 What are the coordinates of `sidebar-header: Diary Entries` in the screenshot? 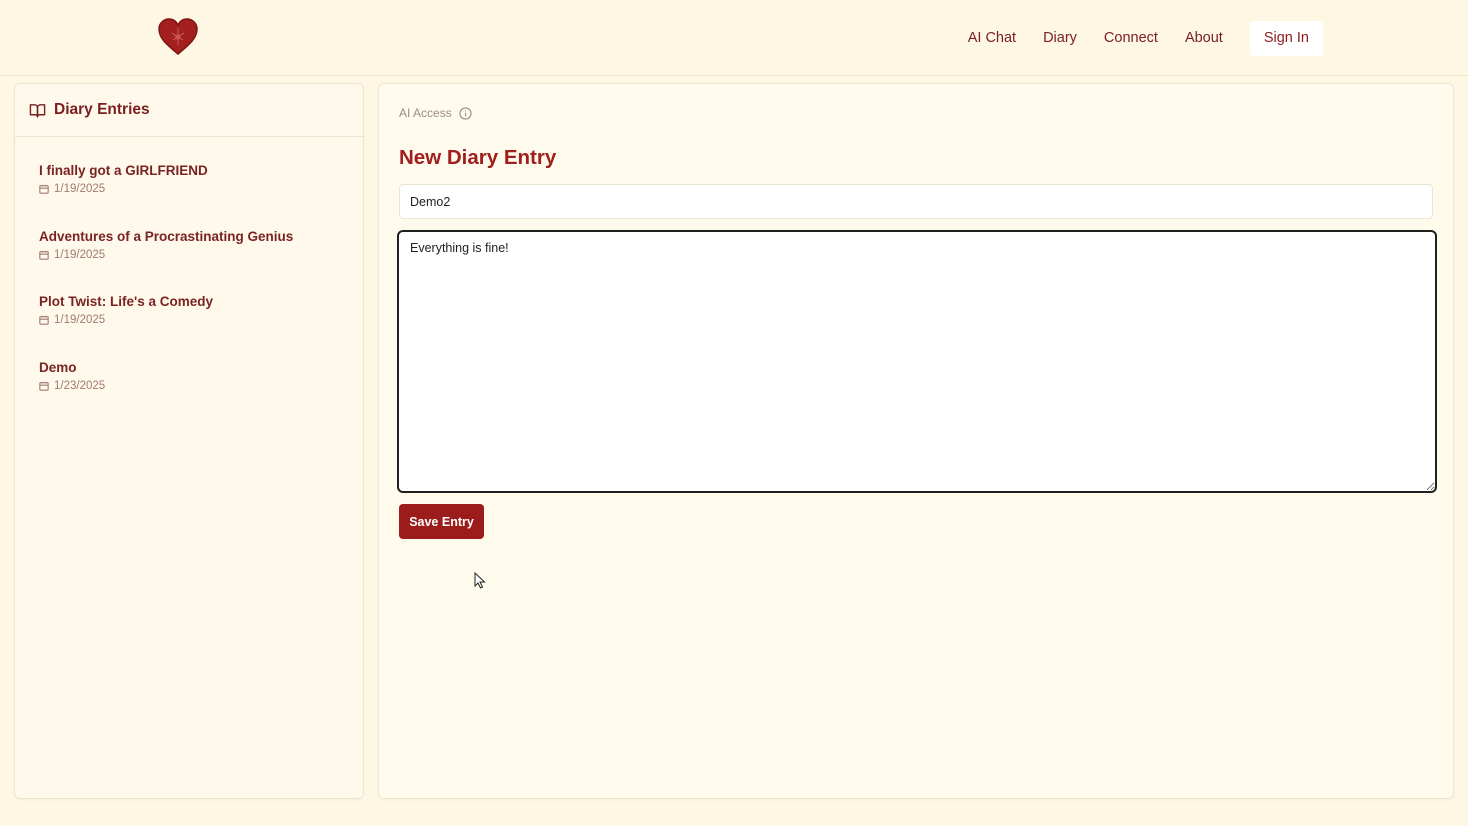 It's located at (189, 110).